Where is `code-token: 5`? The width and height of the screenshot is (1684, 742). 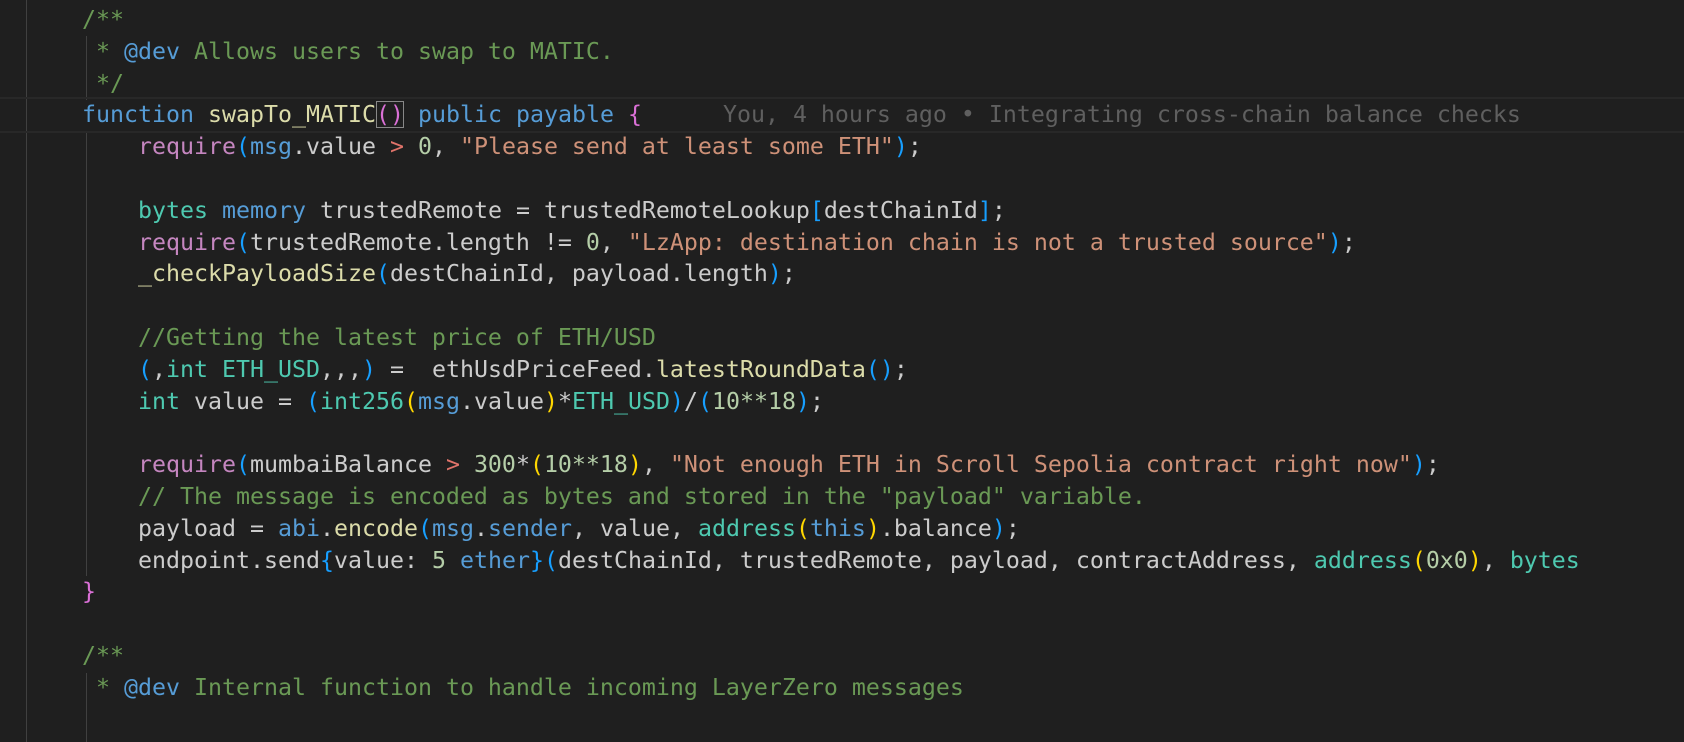 code-token: 5 is located at coordinates (438, 560).